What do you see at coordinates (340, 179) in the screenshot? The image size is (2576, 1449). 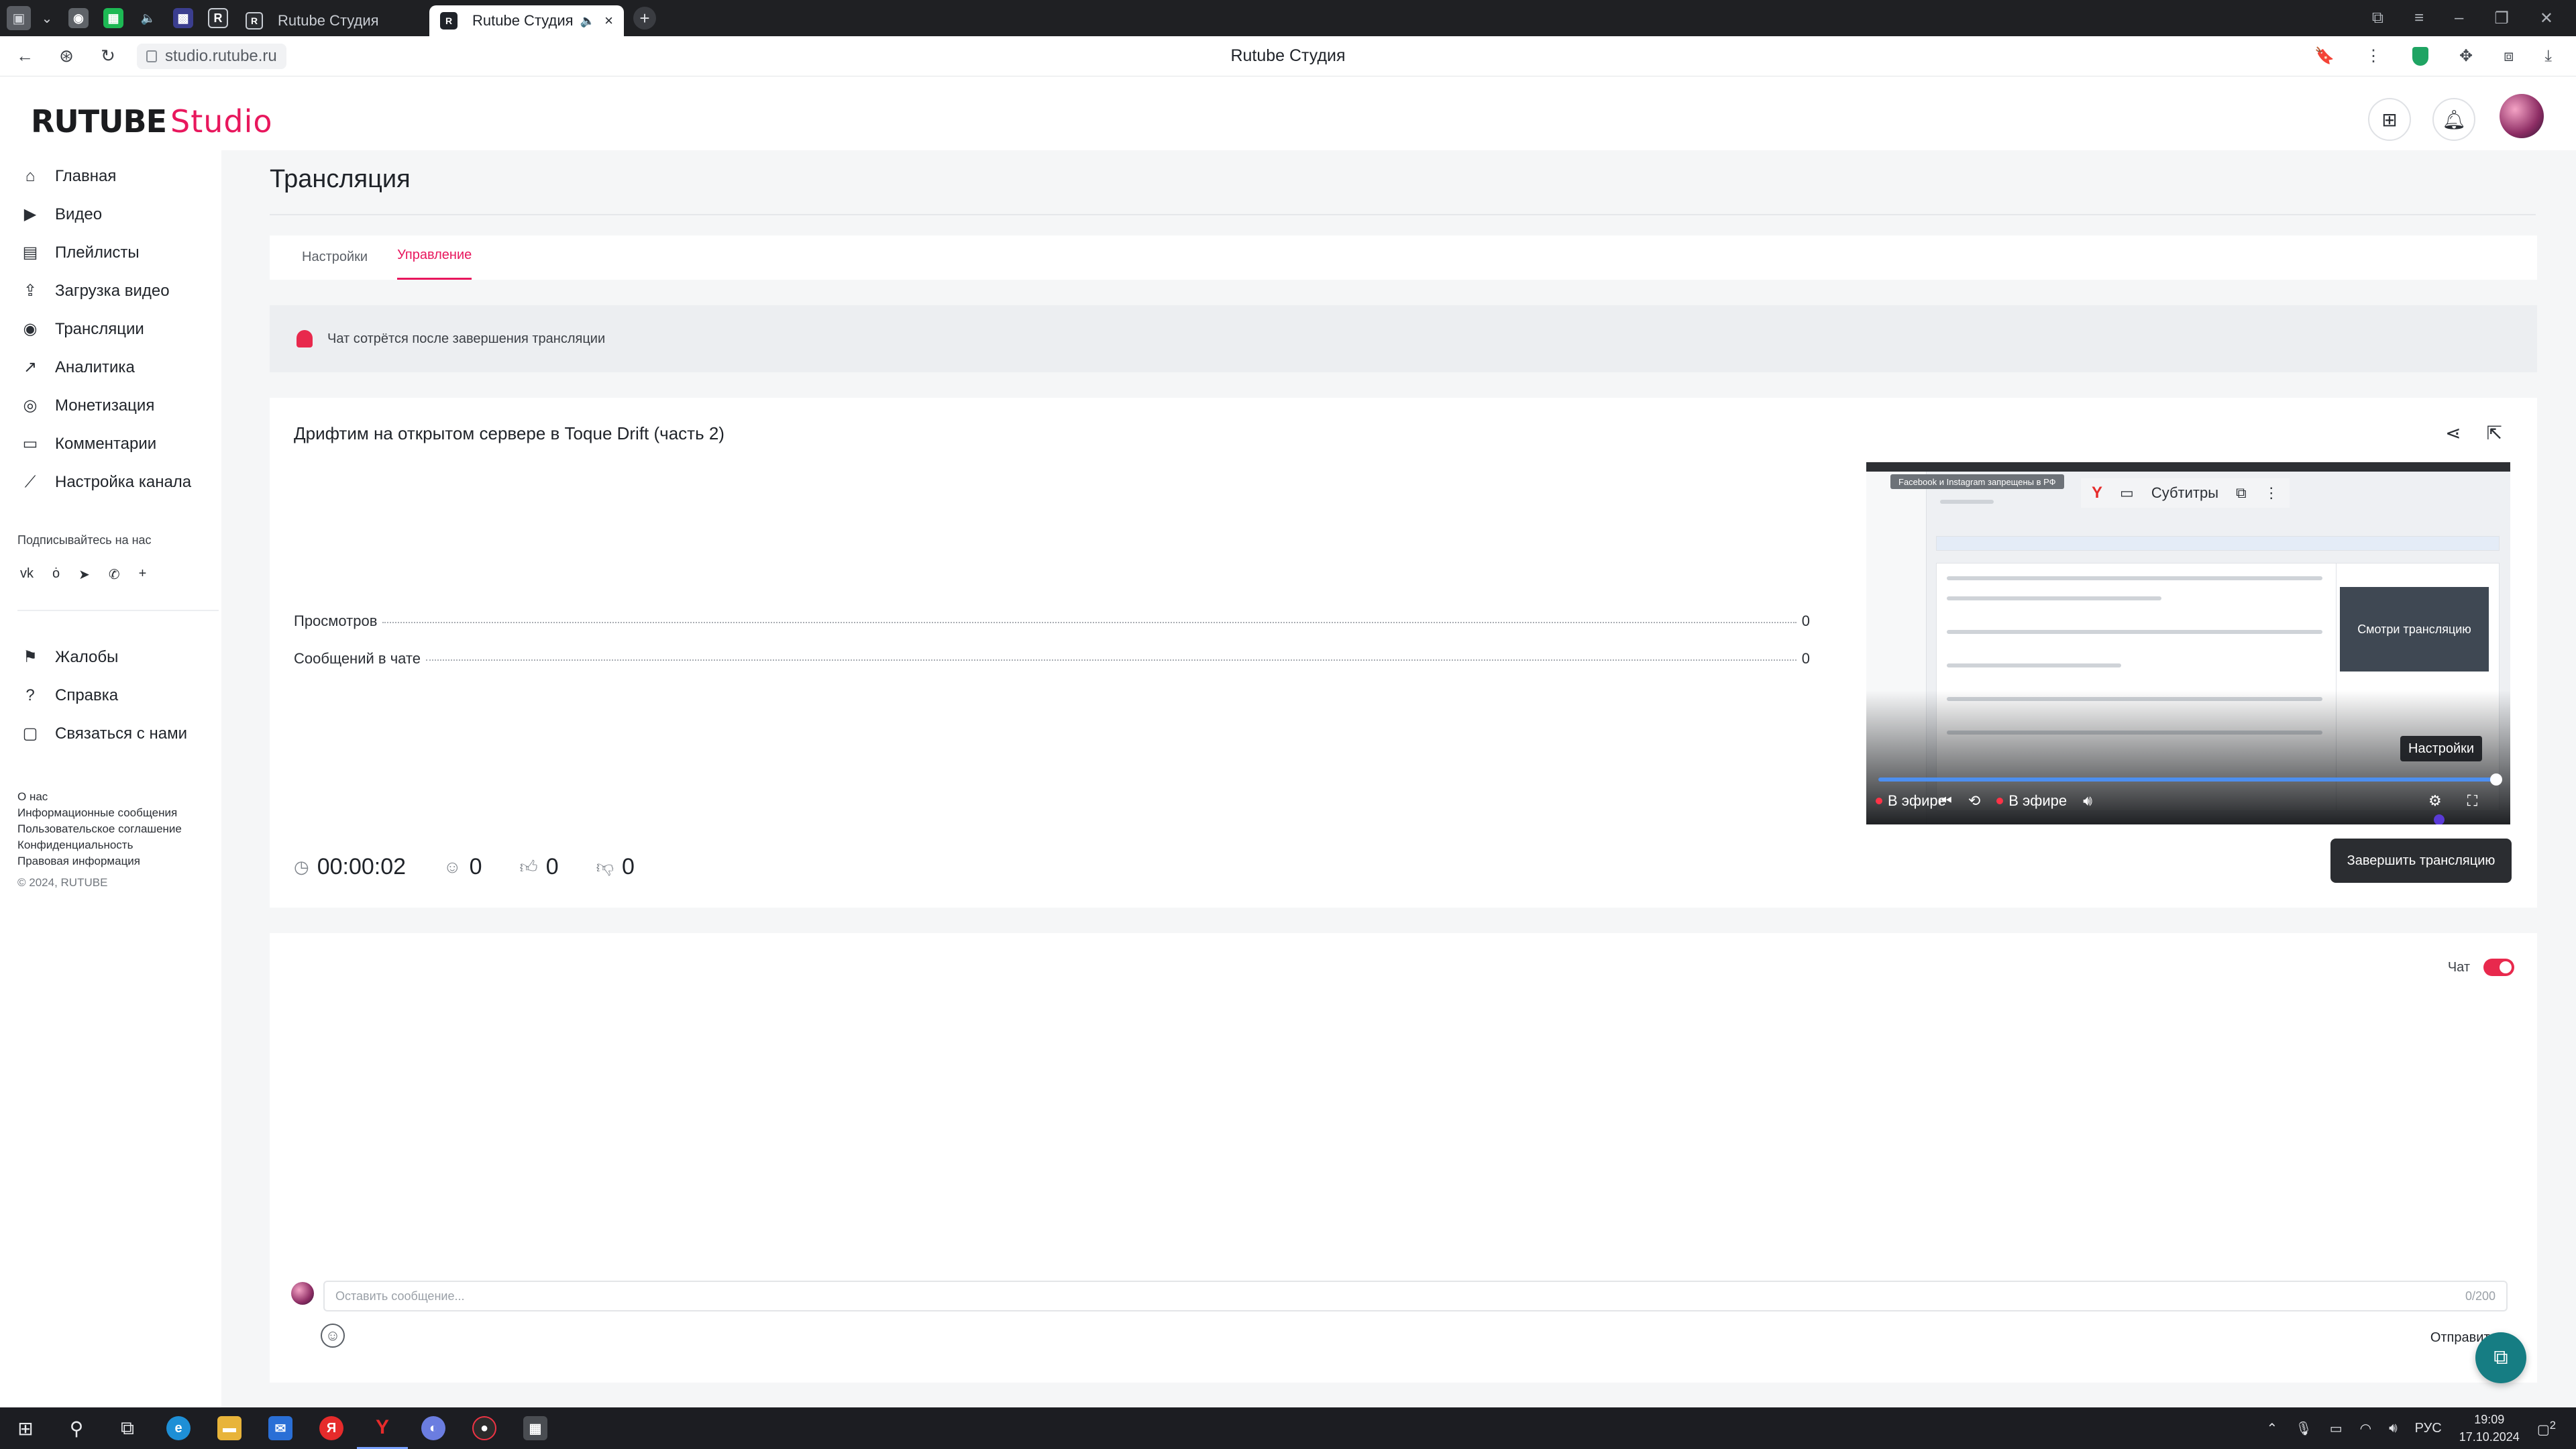 I see `page-title: Трансляция` at bounding box center [340, 179].